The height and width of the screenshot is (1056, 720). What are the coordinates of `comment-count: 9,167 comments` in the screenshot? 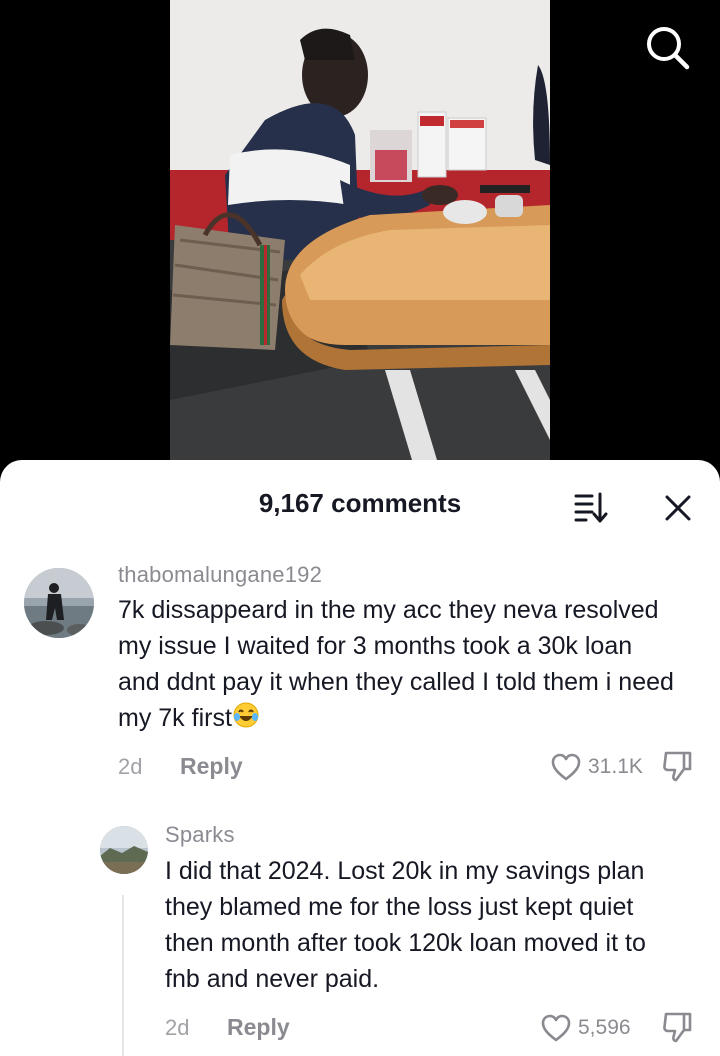 It's located at (360, 503).